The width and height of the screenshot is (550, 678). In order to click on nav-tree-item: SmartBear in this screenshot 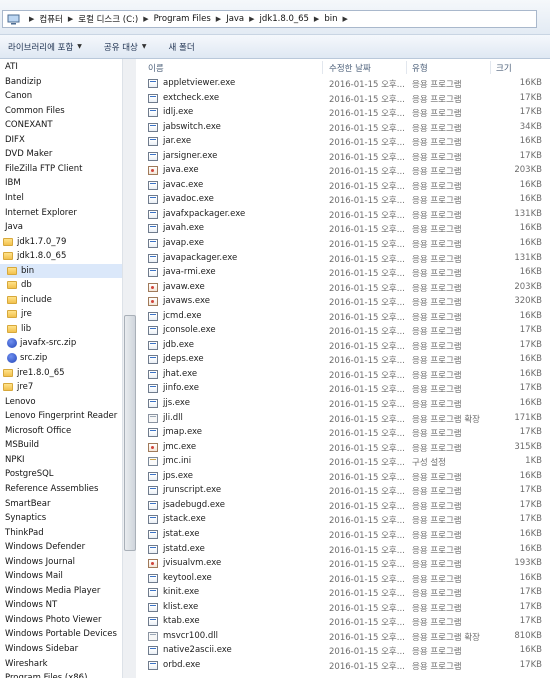, I will do `click(61, 504)`.